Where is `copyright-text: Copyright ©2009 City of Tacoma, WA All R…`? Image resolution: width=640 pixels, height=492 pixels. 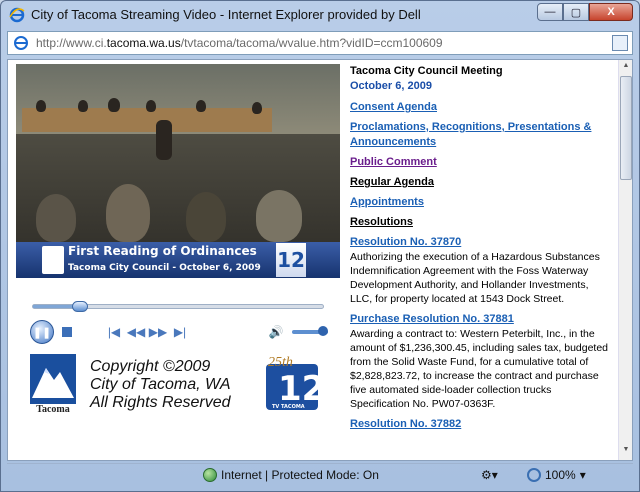
copyright-text: Copyright ©2009 City of Tacoma, WA All R… is located at coordinates (174, 385).